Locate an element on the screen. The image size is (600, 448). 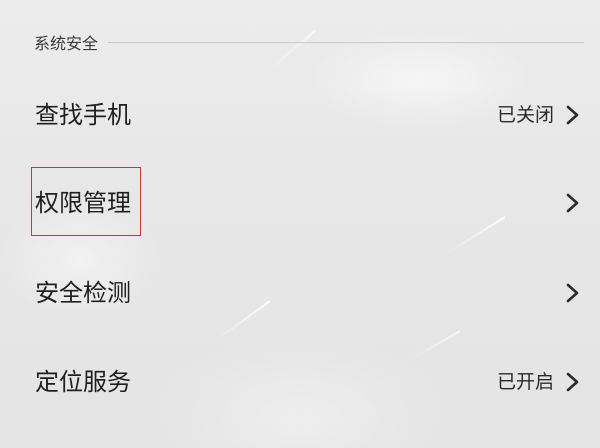
settings-row-location-service: 定位服务 已开启 is located at coordinates (300, 382).